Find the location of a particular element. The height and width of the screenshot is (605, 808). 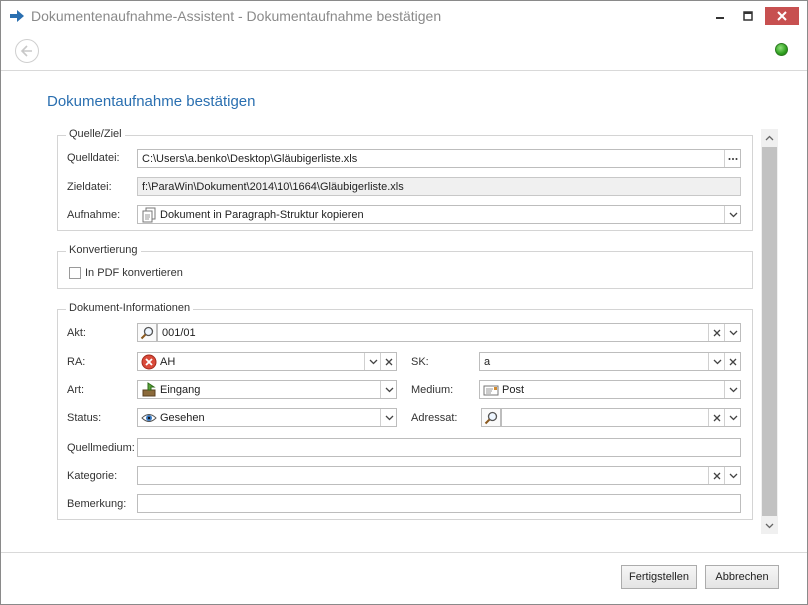

kategorie-dropdown is located at coordinates (732, 475).